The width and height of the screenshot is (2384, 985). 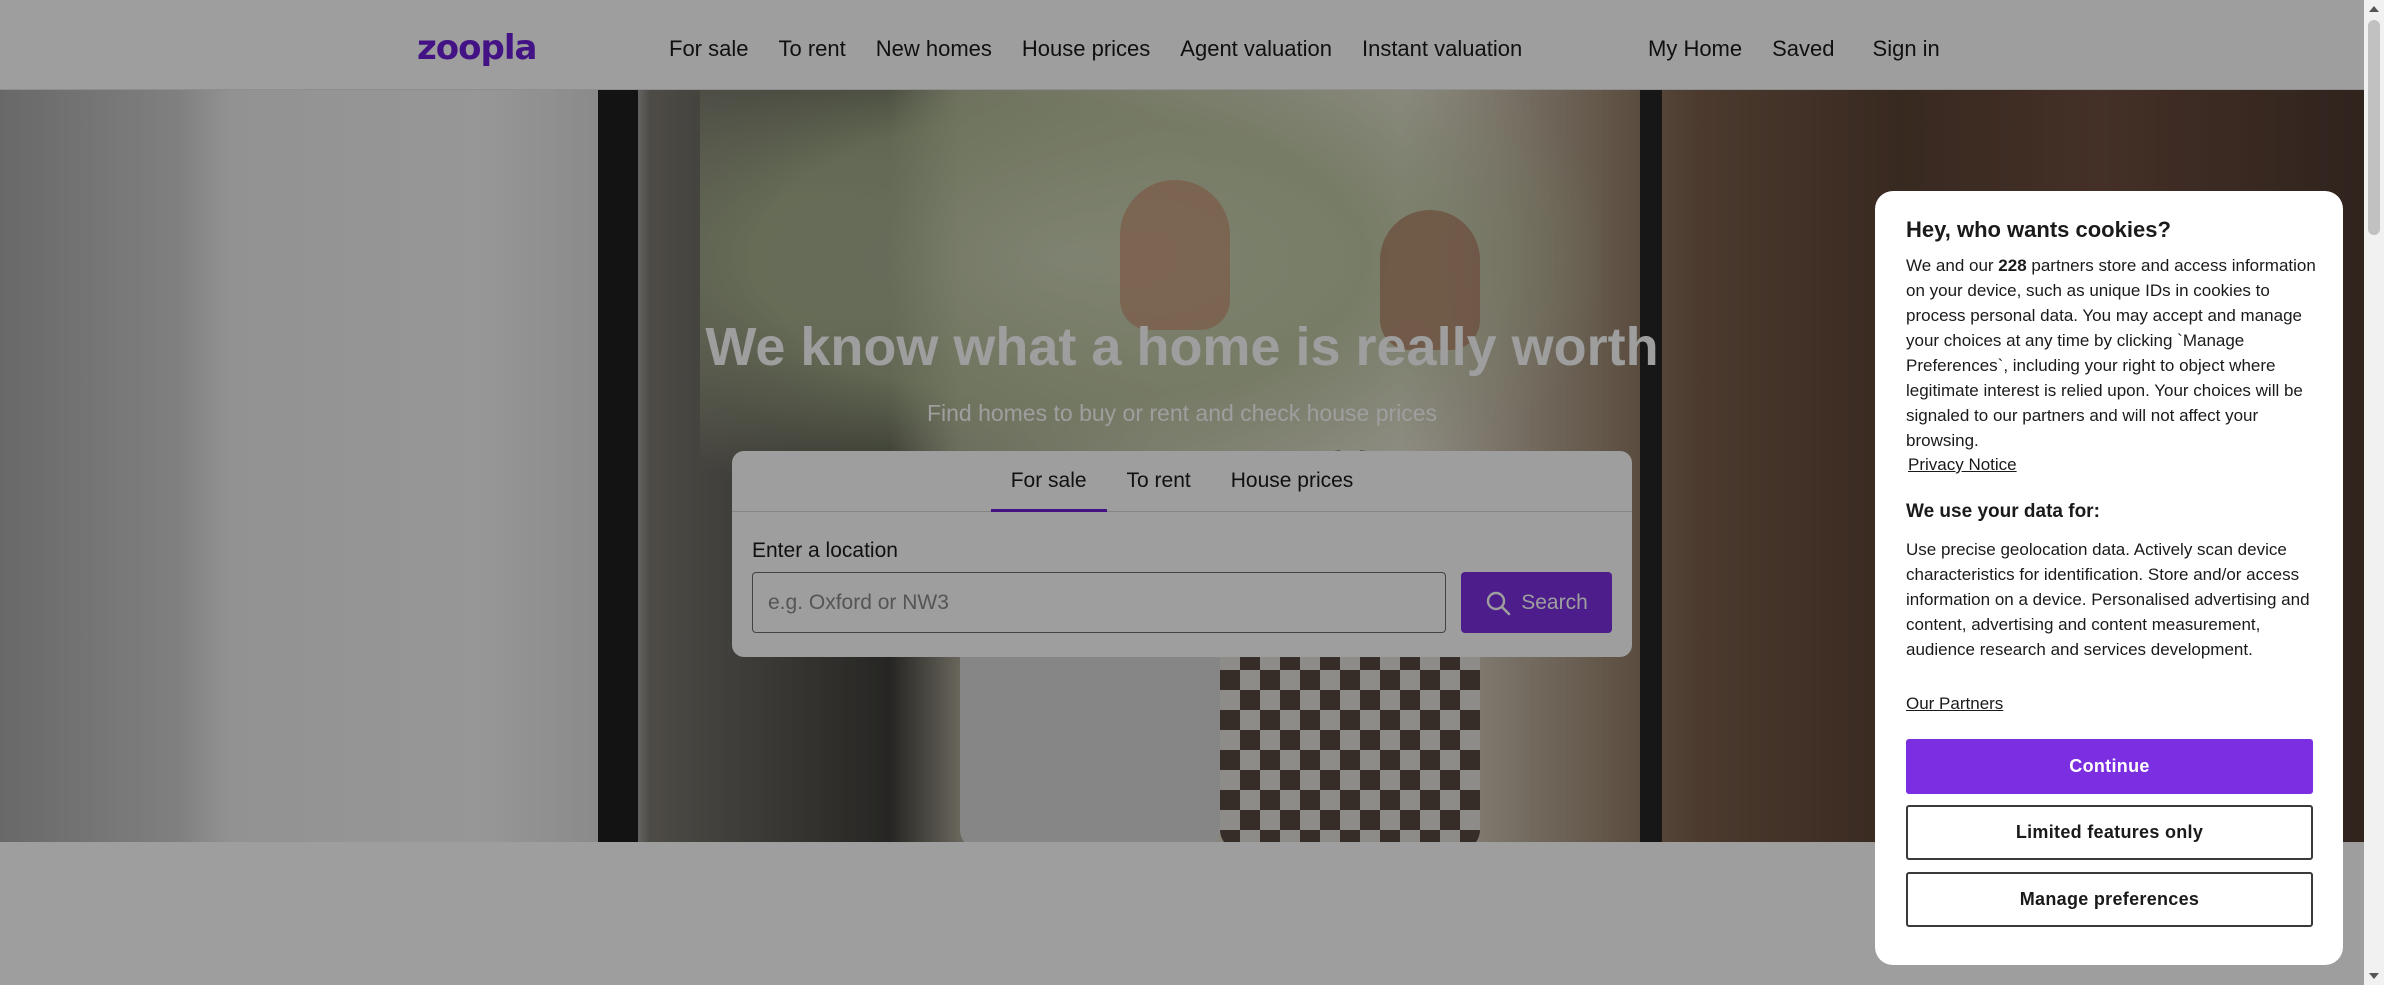 What do you see at coordinates (2374, 492) in the screenshot?
I see `page-scrollbar` at bounding box center [2374, 492].